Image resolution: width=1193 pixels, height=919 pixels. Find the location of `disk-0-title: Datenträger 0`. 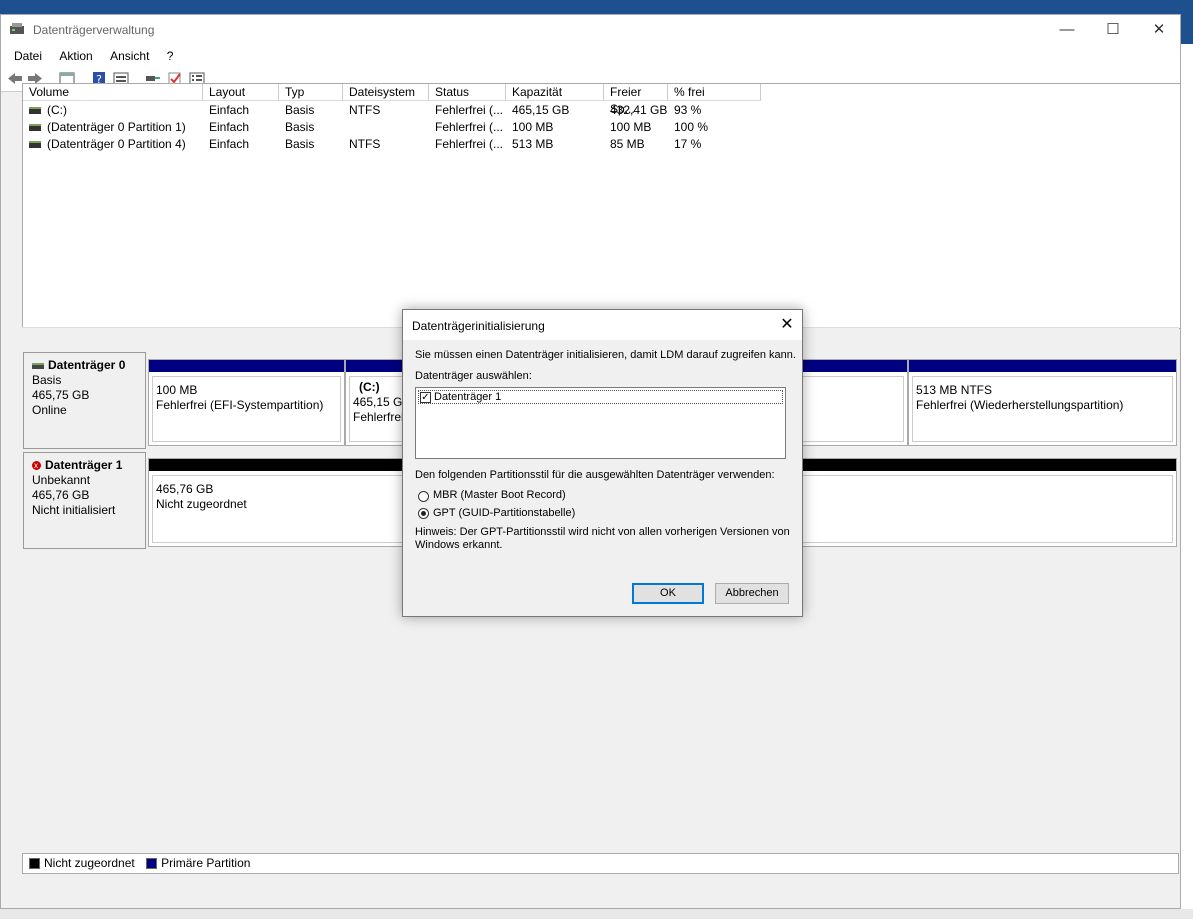

disk-0-title: Datenträger 0 is located at coordinates (84, 365).